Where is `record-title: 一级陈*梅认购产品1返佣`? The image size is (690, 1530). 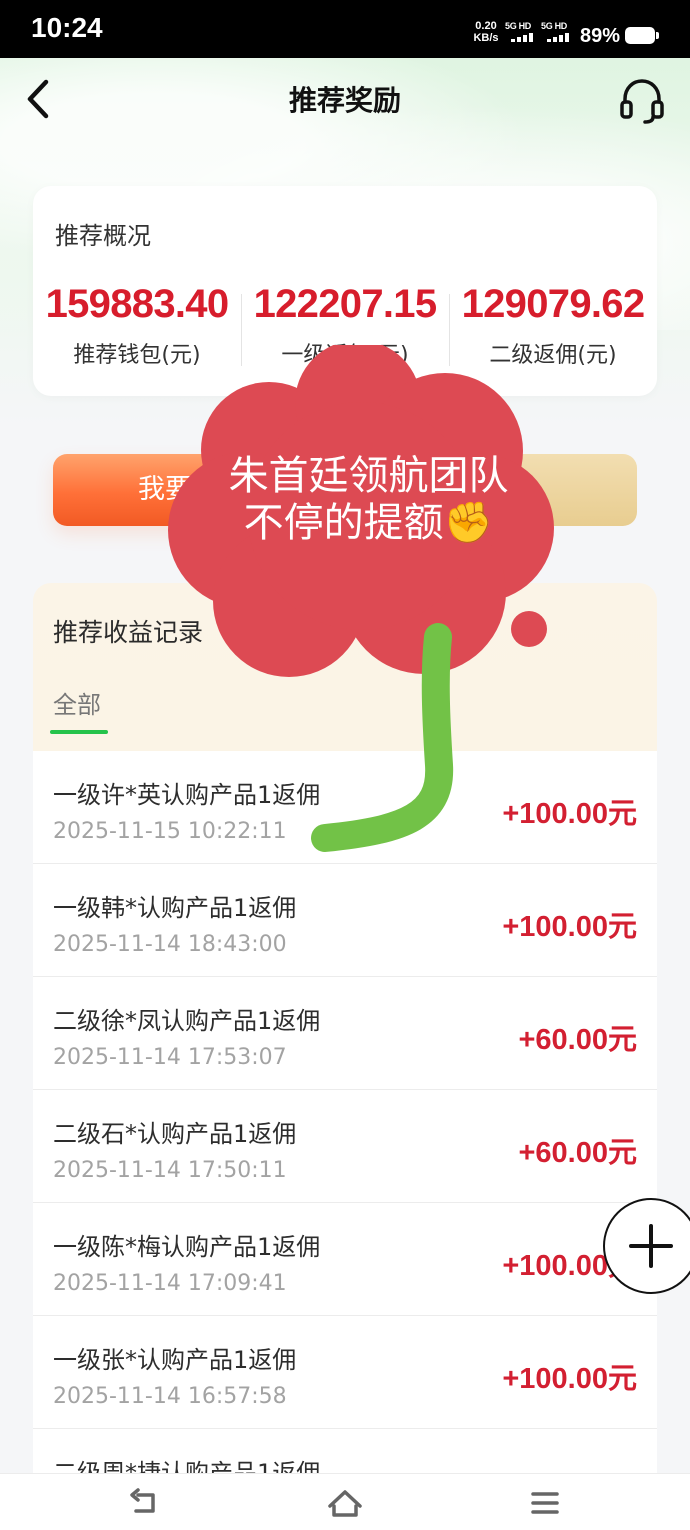
record-title: 一级陈*梅认购产品1返佣 is located at coordinates (187, 1247).